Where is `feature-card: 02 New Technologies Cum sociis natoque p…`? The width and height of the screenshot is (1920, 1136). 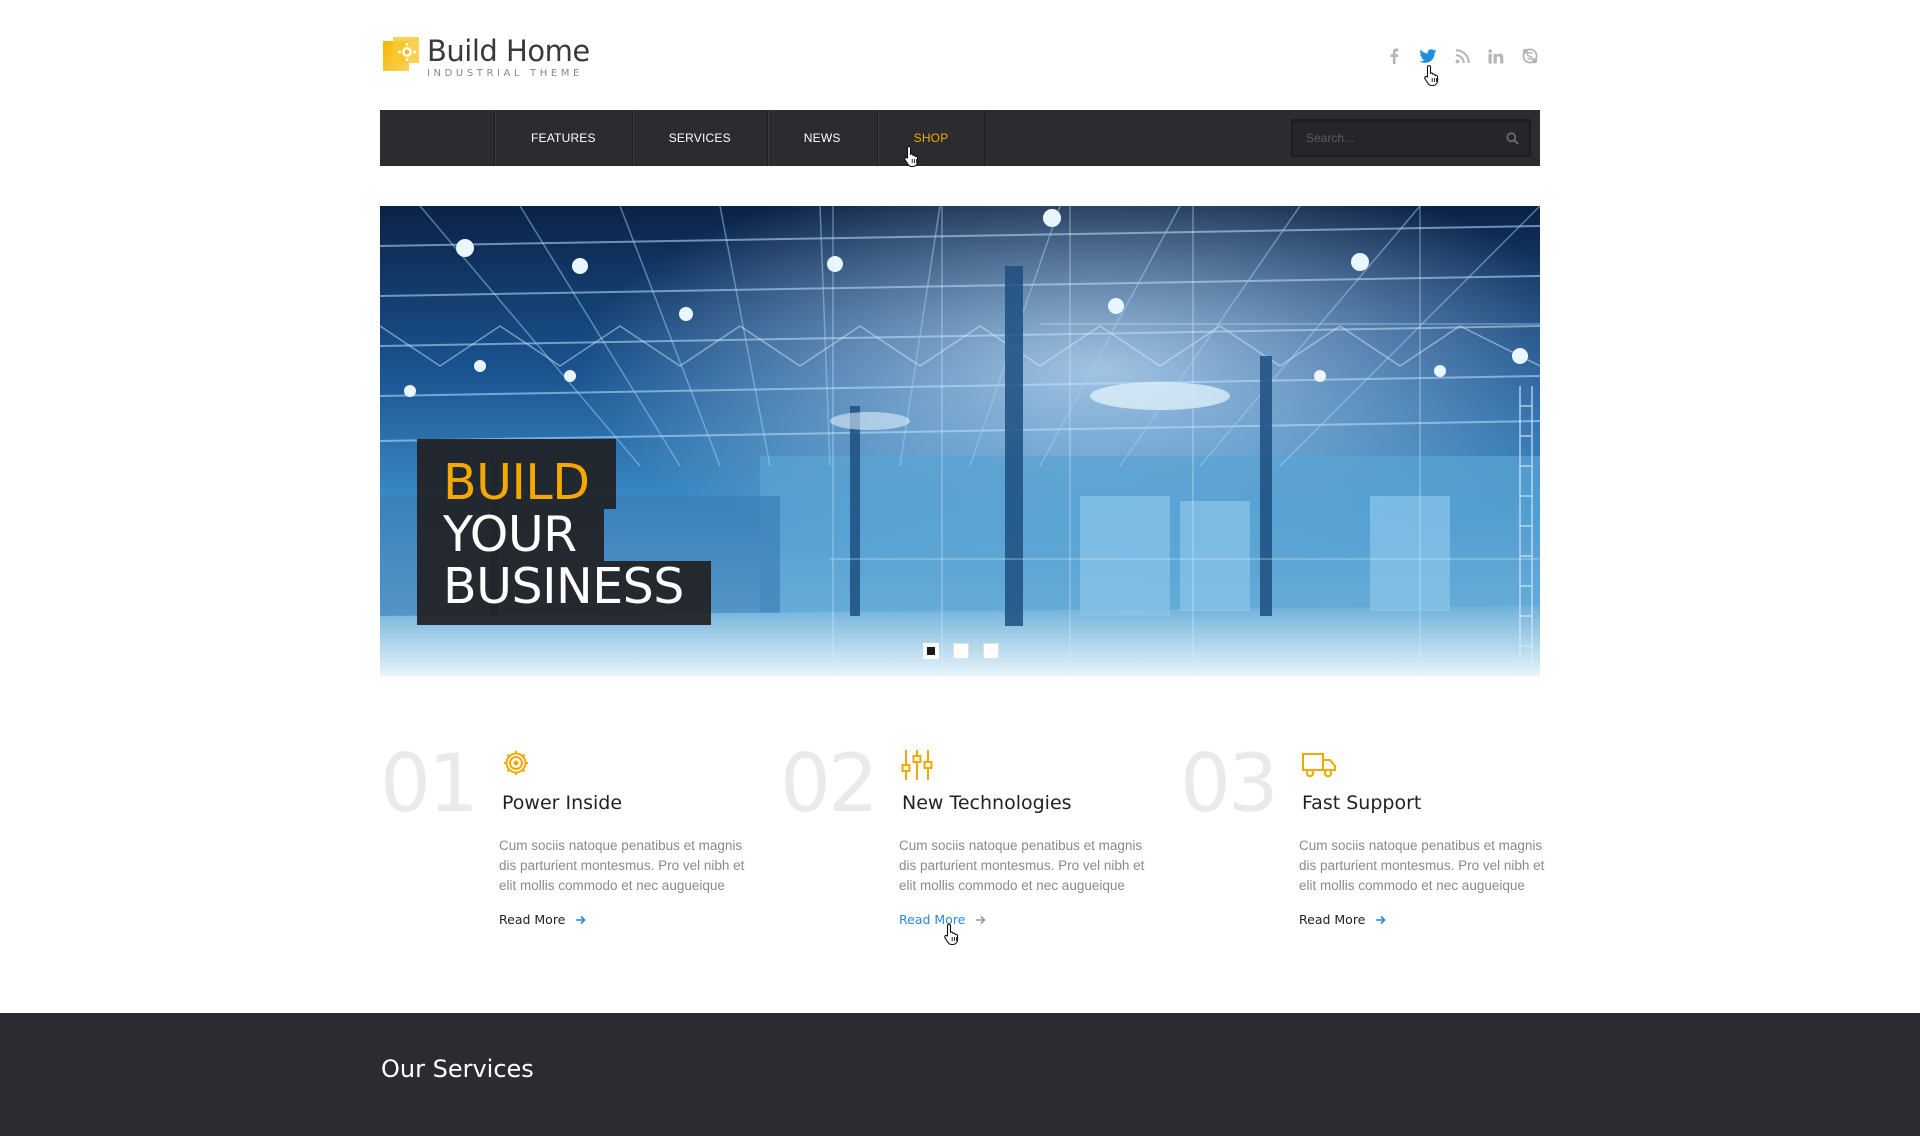
feature-card: 02 New Technologies Cum sociis natoque p… is located at coordinates (962, 848).